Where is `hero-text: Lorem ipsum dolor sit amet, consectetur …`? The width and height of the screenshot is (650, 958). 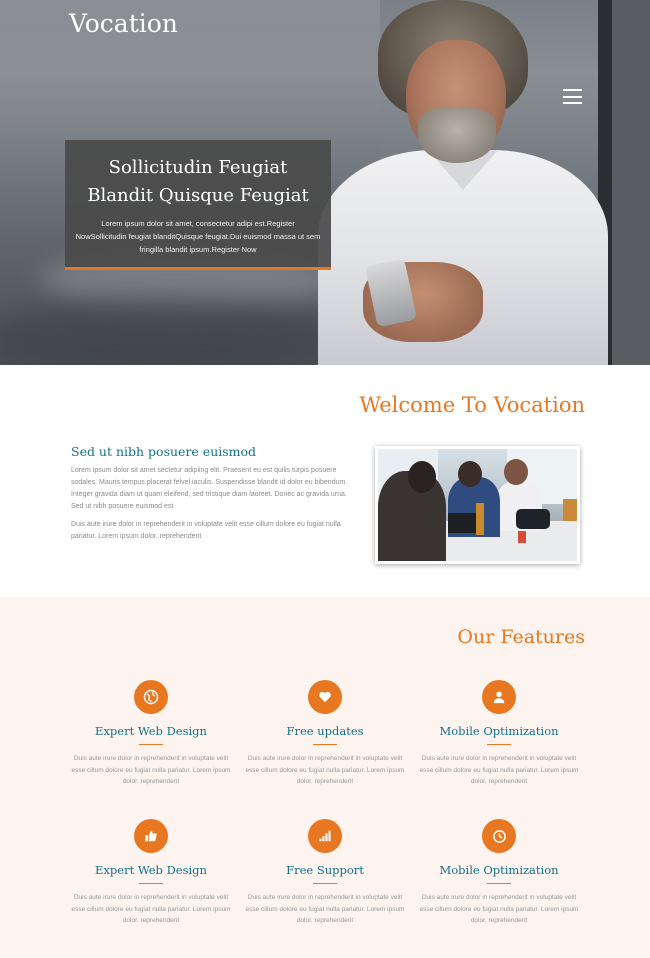 hero-text: Lorem ipsum dolor sit amet, consectetur … is located at coordinates (198, 236).